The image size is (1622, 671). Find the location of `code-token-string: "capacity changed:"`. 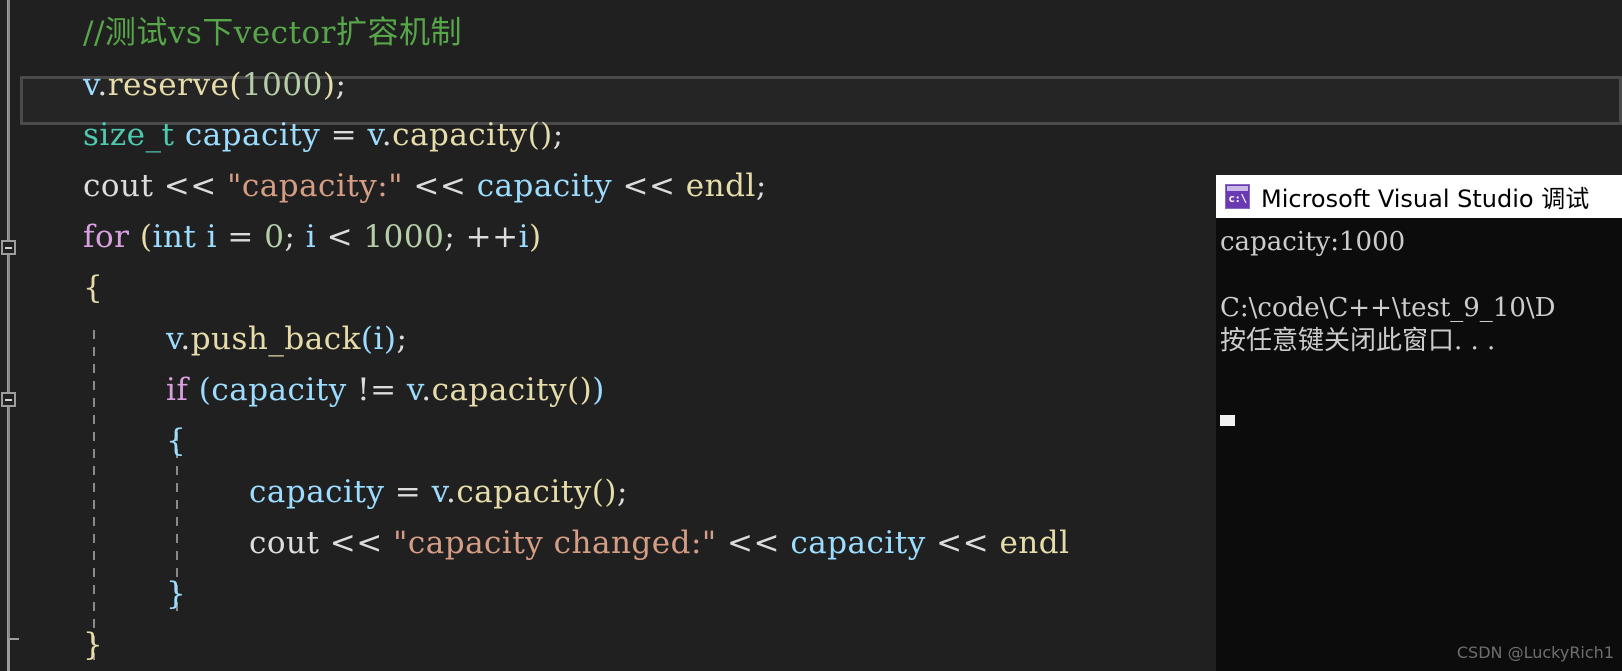

code-token-string: "capacity changed:" is located at coordinates (555, 543).